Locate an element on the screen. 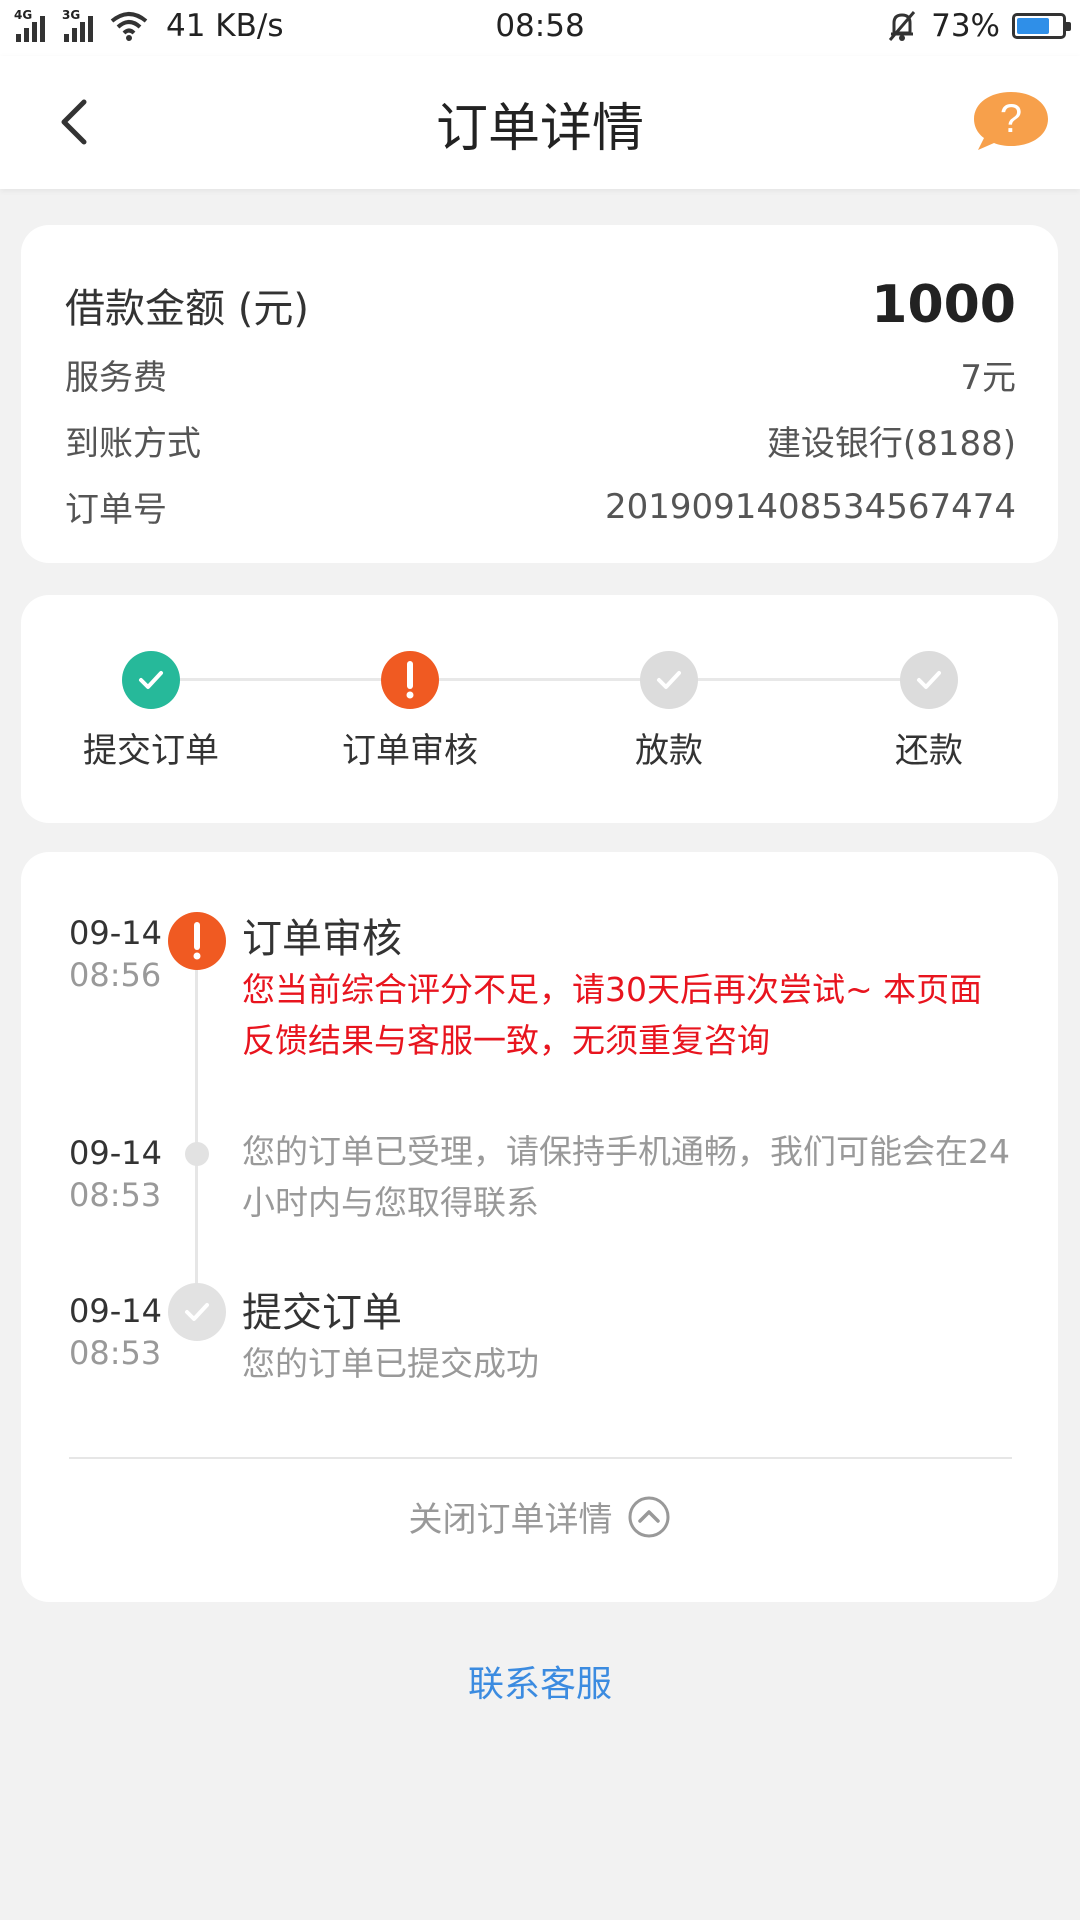 The image size is (1080, 1920). collapse-label: 关闭订单详情 is located at coordinates (510, 1520).